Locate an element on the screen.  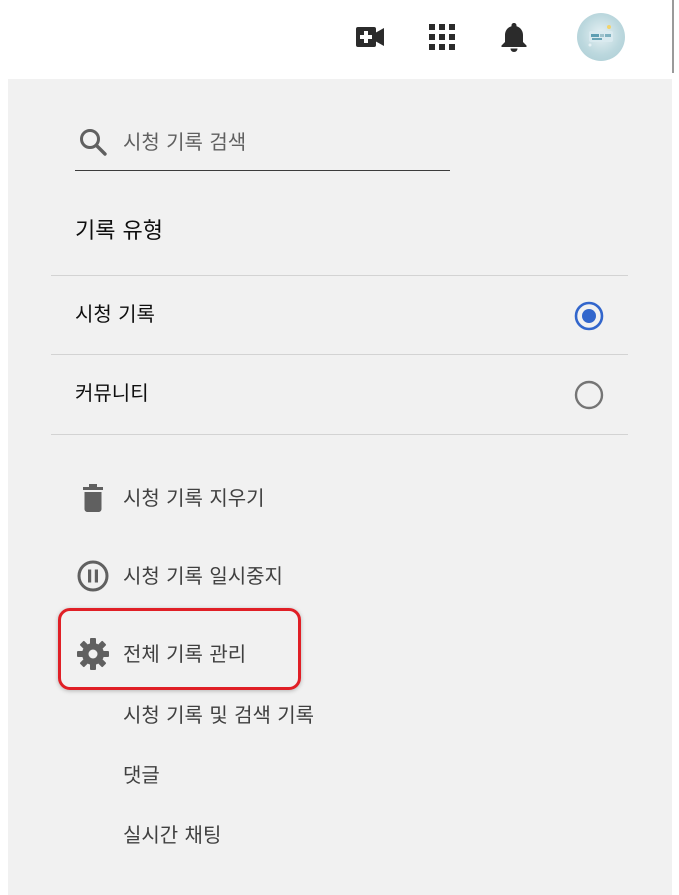
sub-link-comments: 댓글 is located at coordinates (141, 775).